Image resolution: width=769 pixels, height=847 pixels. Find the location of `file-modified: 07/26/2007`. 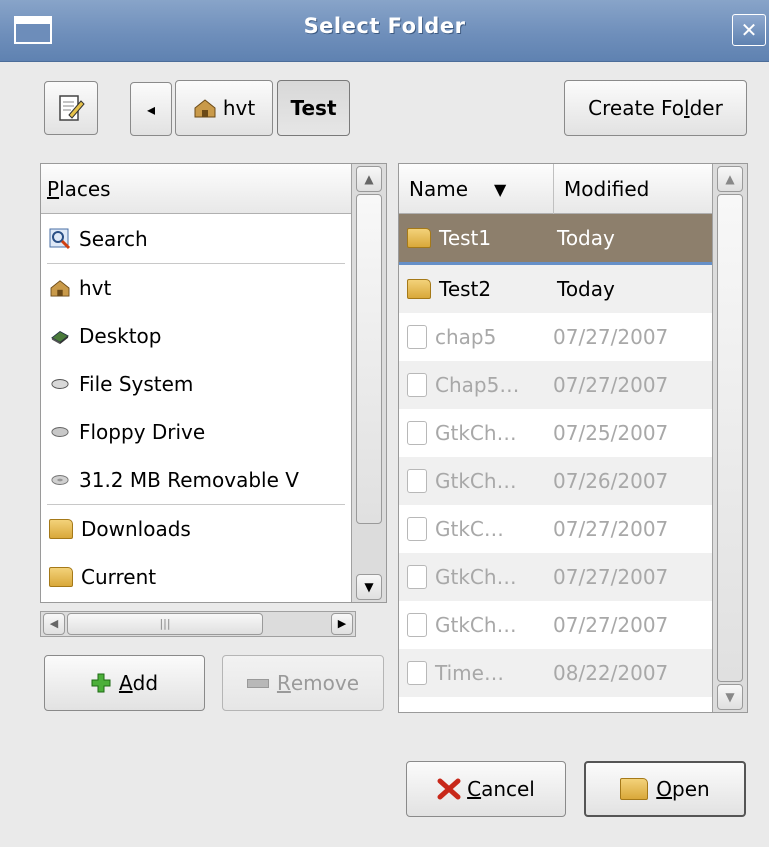

file-modified: 07/26/2007 is located at coordinates (611, 481).